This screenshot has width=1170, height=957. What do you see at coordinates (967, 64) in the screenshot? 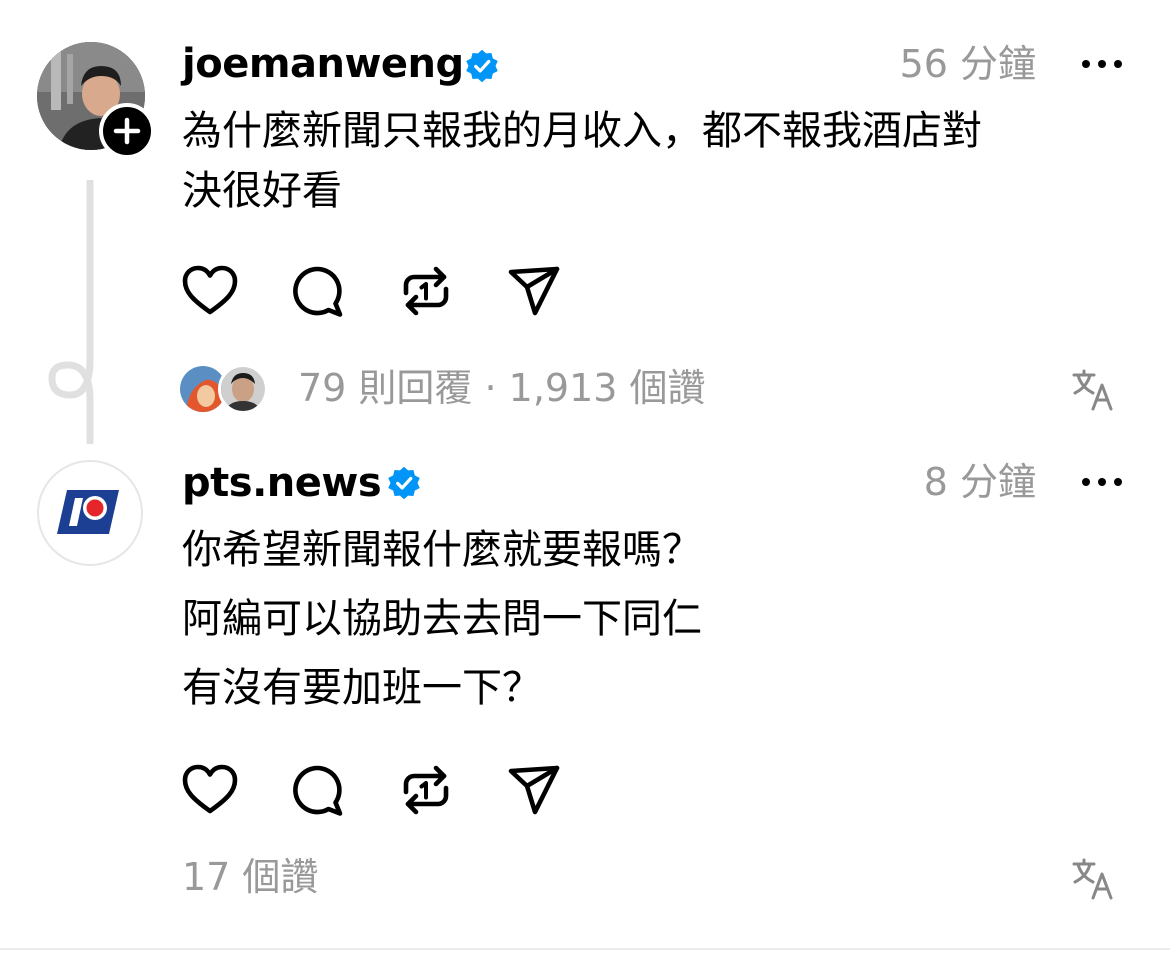
I see `post-timestamp: 56 分鐘` at bounding box center [967, 64].